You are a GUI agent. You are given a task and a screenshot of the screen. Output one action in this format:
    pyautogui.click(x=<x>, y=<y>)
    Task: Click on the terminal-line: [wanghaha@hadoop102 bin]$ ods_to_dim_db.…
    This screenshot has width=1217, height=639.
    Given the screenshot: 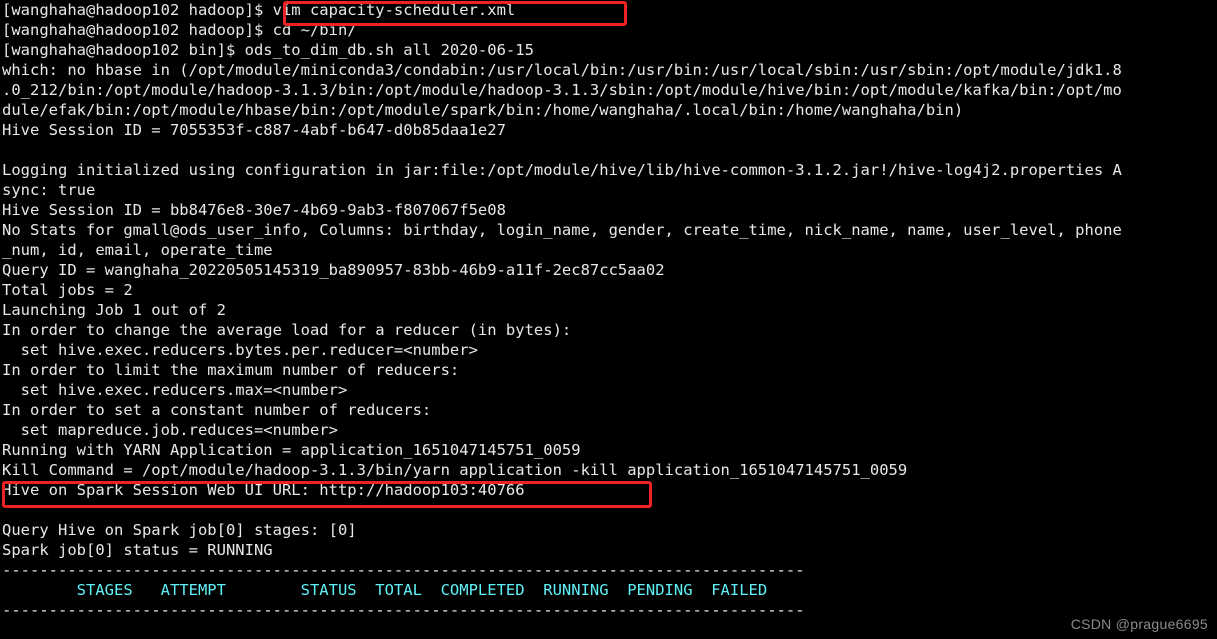 What is the action you would take?
    pyautogui.click(x=268, y=50)
    